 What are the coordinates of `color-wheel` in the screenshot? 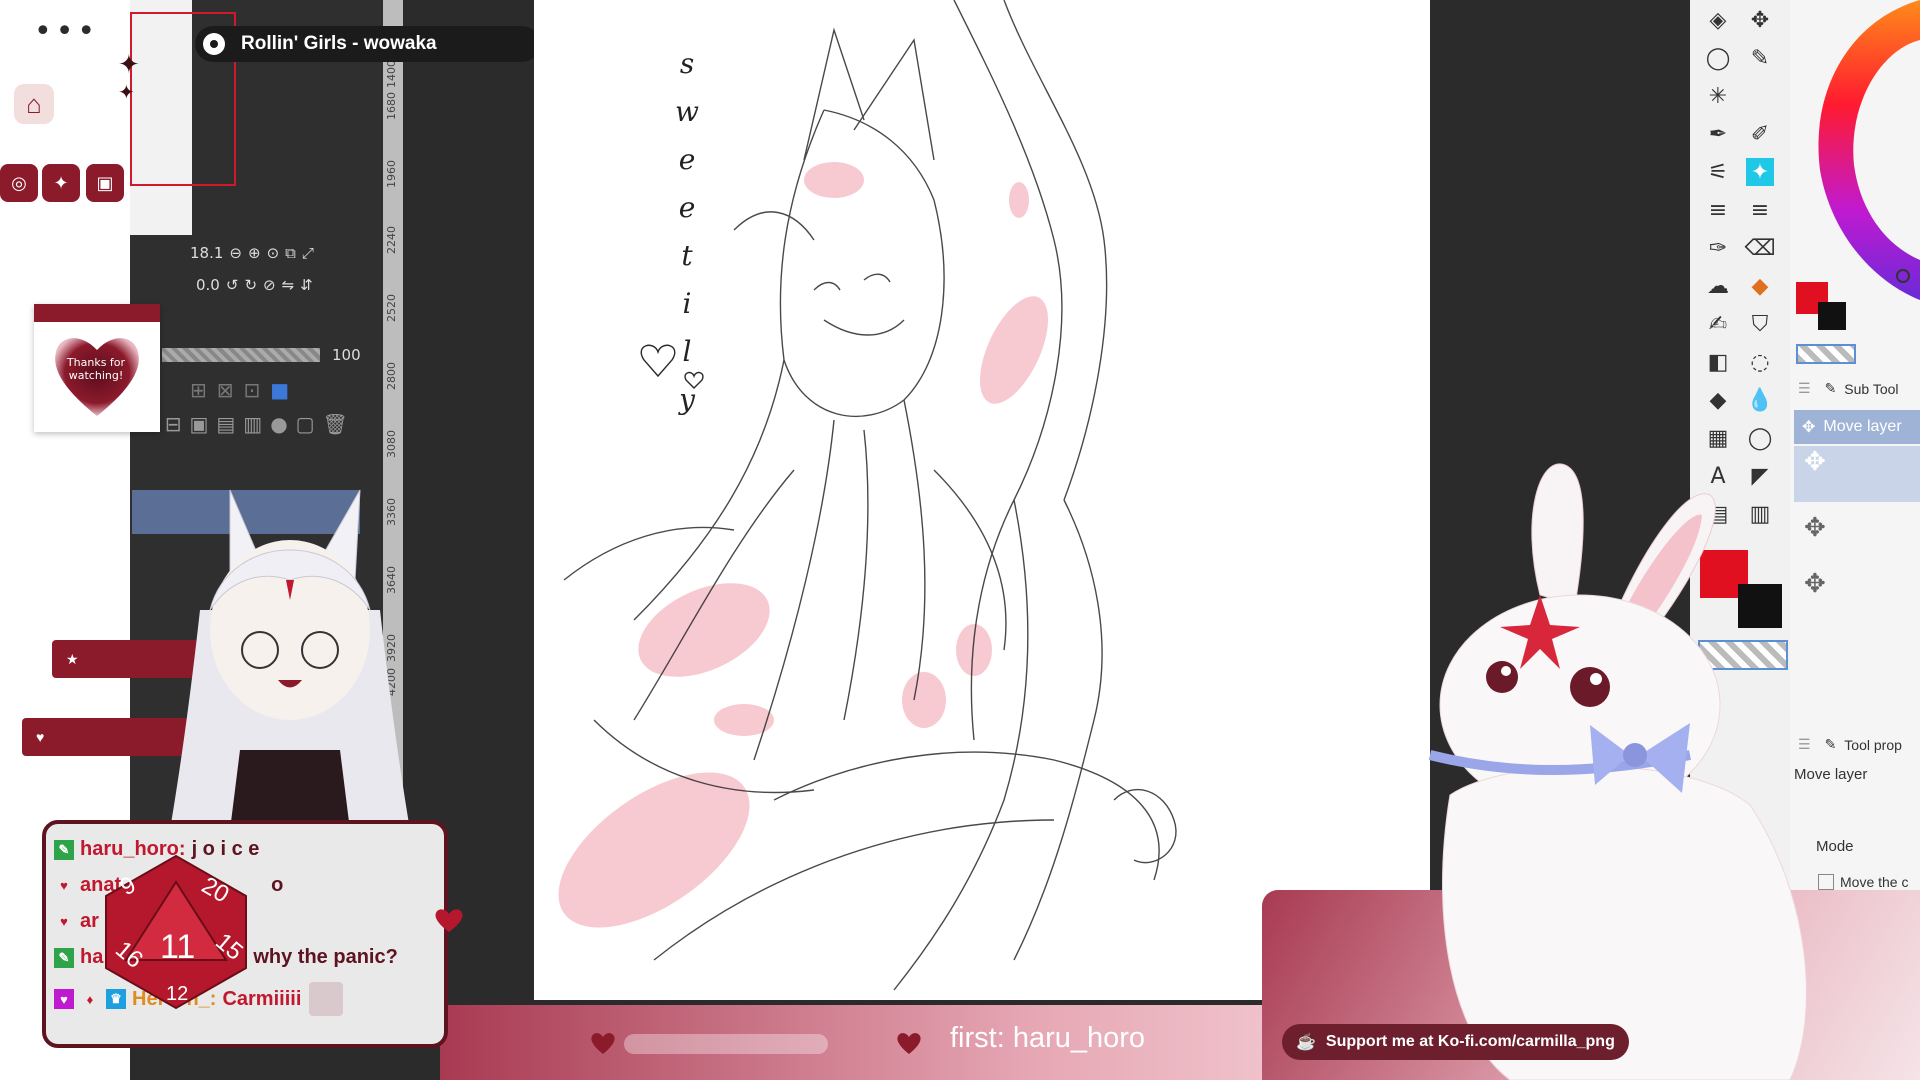 It's located at (1855, 160).